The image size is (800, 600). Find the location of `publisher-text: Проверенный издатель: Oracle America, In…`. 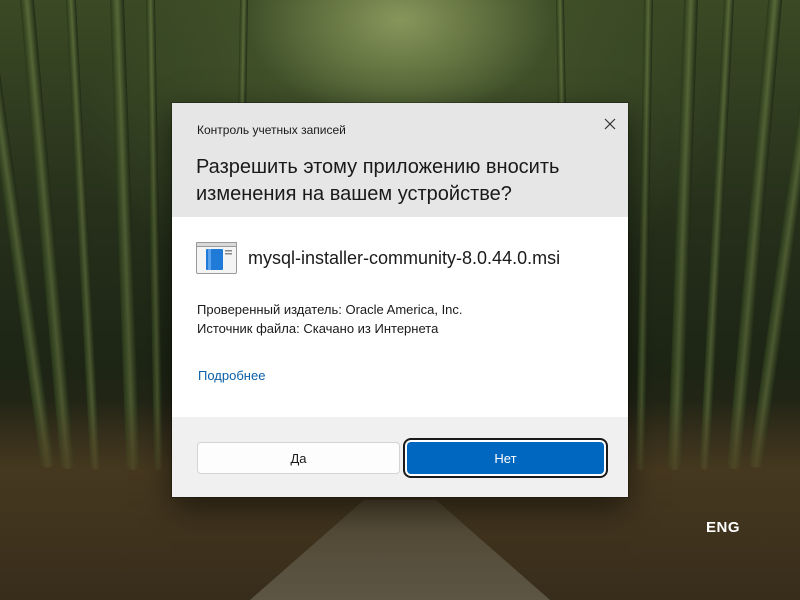

publisher-text: Проверенный издатель: Oracle America, In… is located at coordinates (330, 309).